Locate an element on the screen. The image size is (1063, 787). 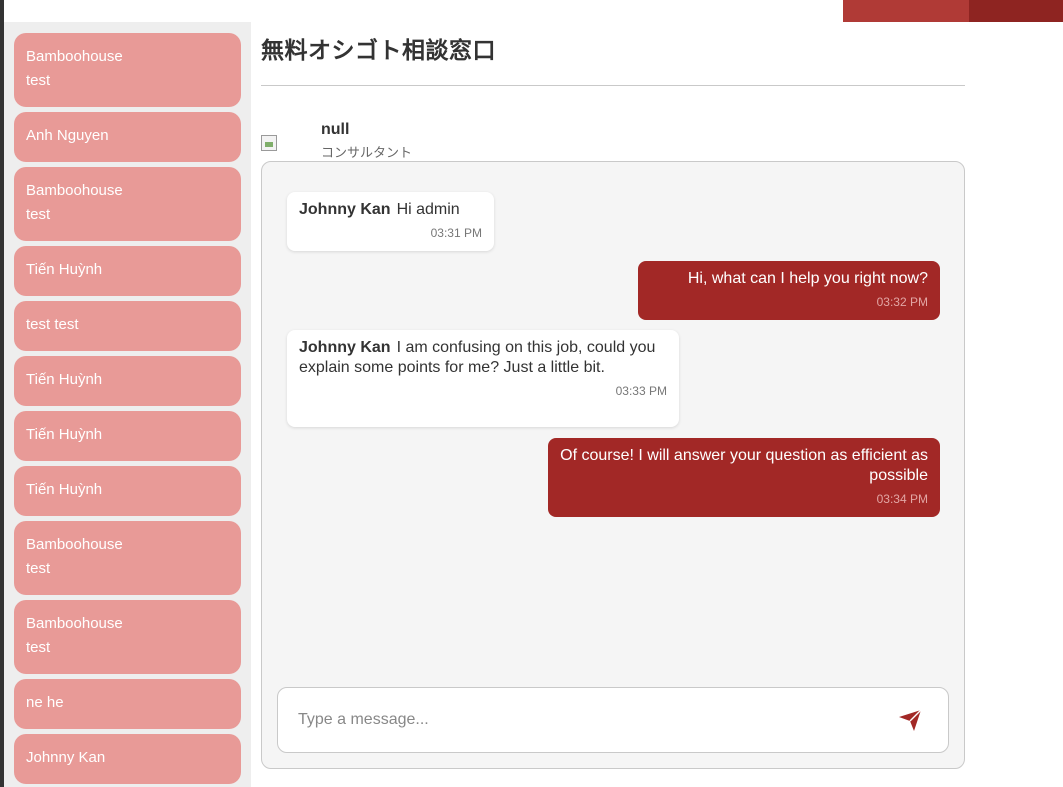
message-time: 03:34 PM is located at coordinates (902, 499).